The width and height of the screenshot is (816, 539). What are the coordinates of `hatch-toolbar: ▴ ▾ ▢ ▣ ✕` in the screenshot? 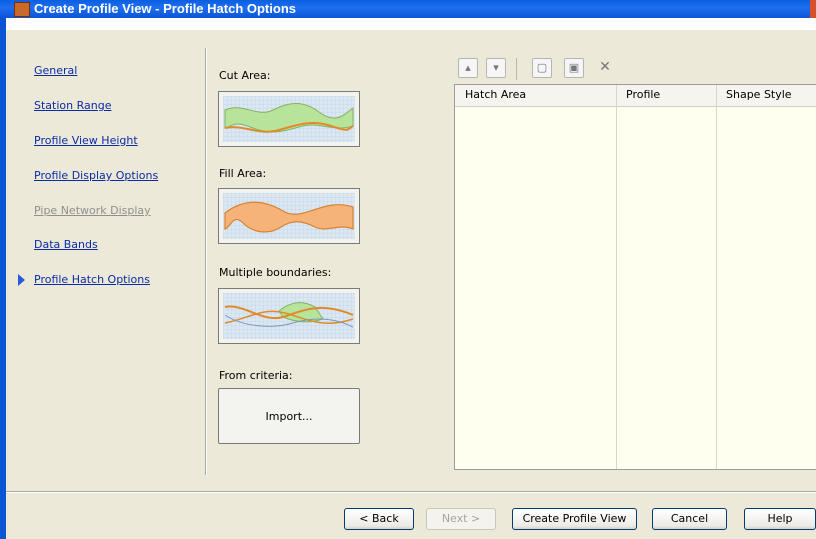 It's located at (634, 69).